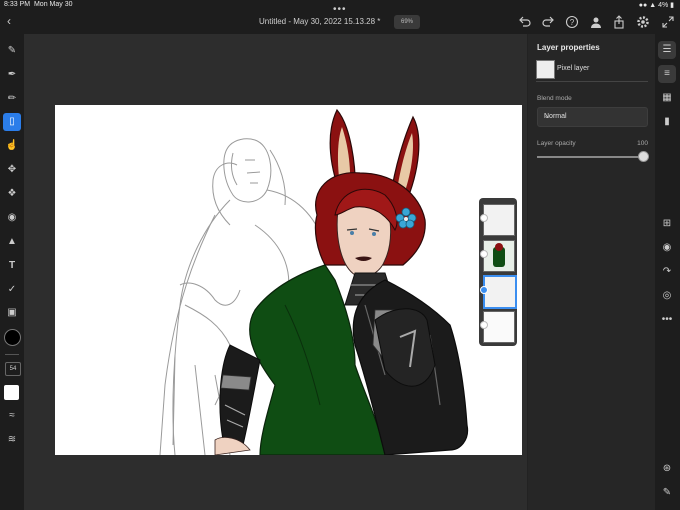 The height and width of the screenshot is (510, 680). Describe the element at coordinates (573, 68) in the screenshot. I see `layer-type: Pixel layer` at that location.